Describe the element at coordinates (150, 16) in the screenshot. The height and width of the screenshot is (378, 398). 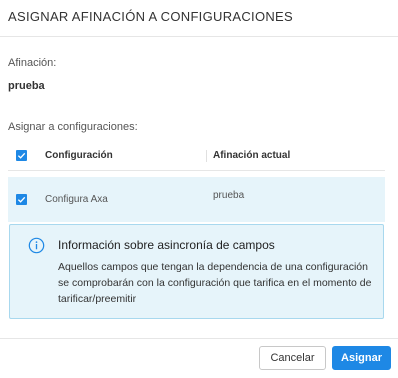
I see `dialog-title: ASIGNAR AFINACIÓN A CONFIGURACIONES` at that location.